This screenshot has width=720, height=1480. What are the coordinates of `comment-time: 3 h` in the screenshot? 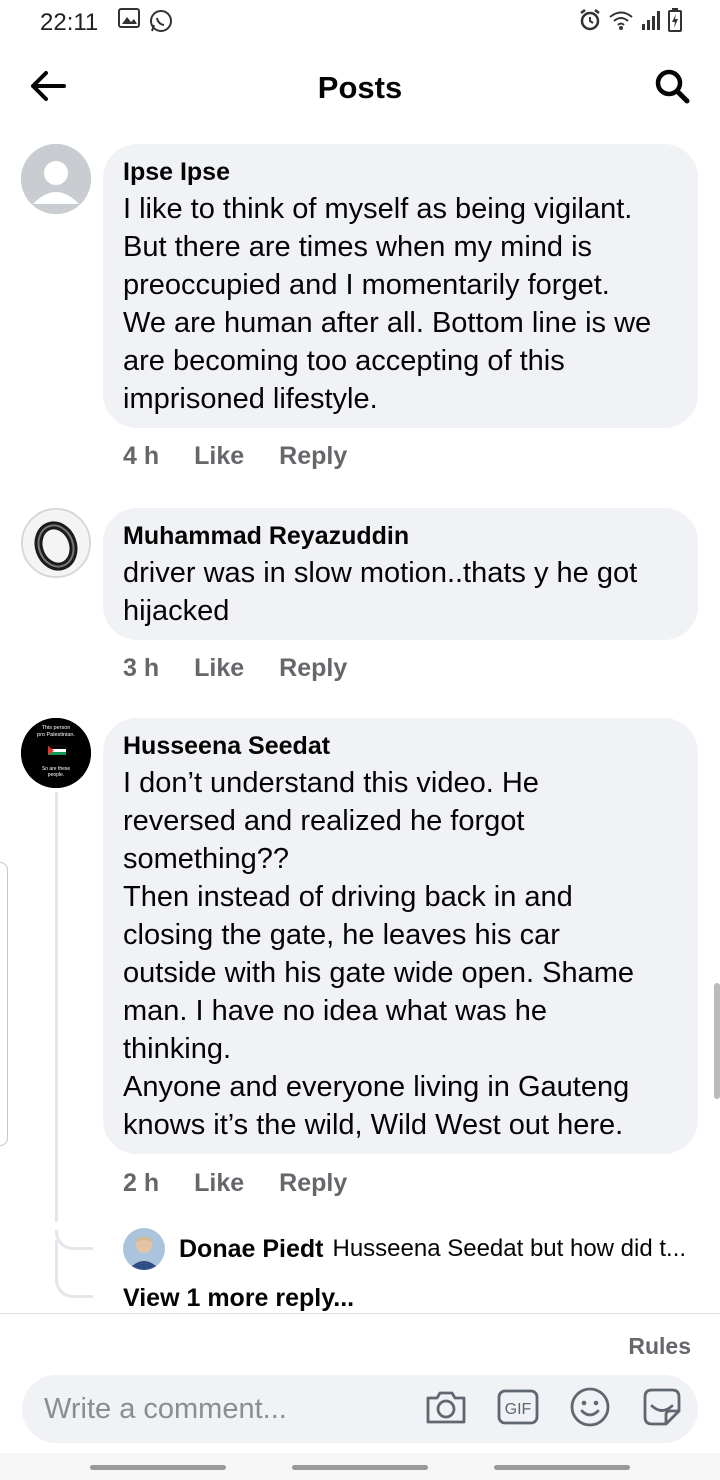 It's located at (141, 668).